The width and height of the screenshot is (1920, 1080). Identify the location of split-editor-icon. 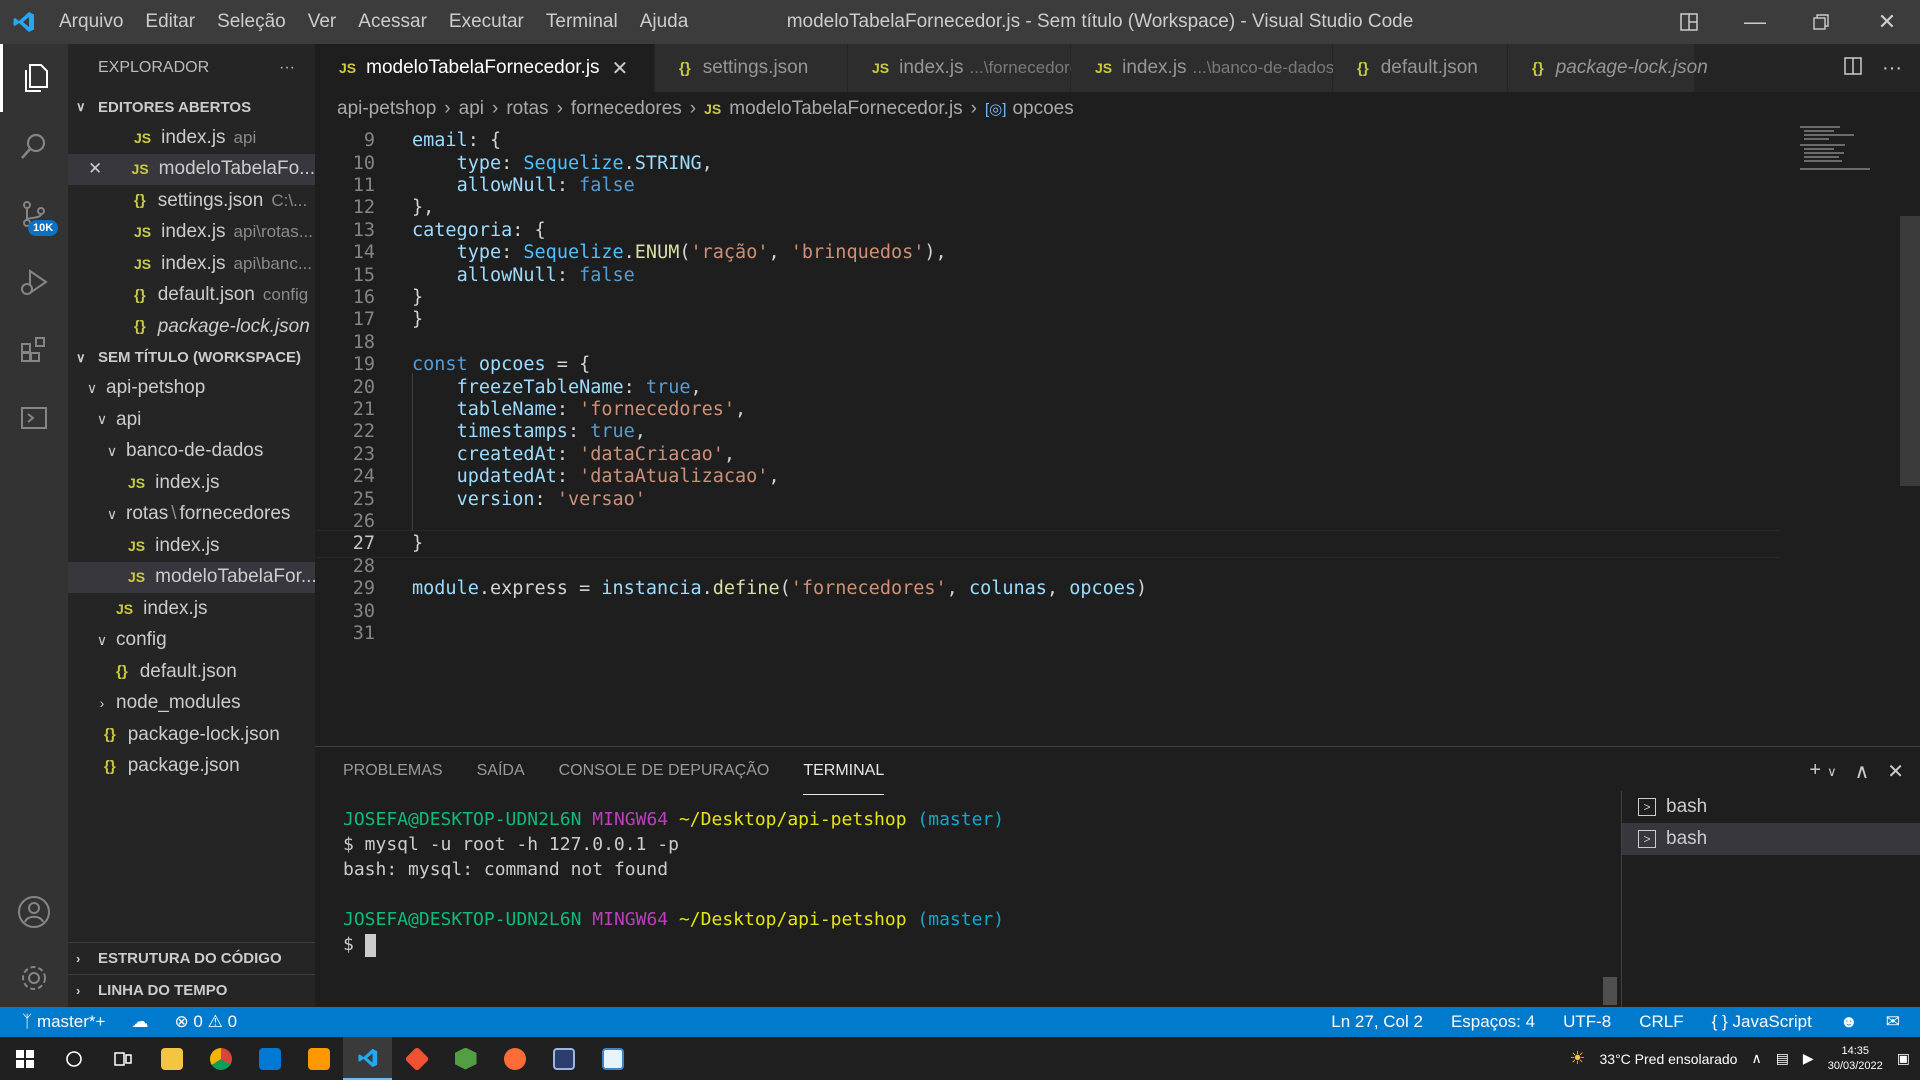
(1853, 68).